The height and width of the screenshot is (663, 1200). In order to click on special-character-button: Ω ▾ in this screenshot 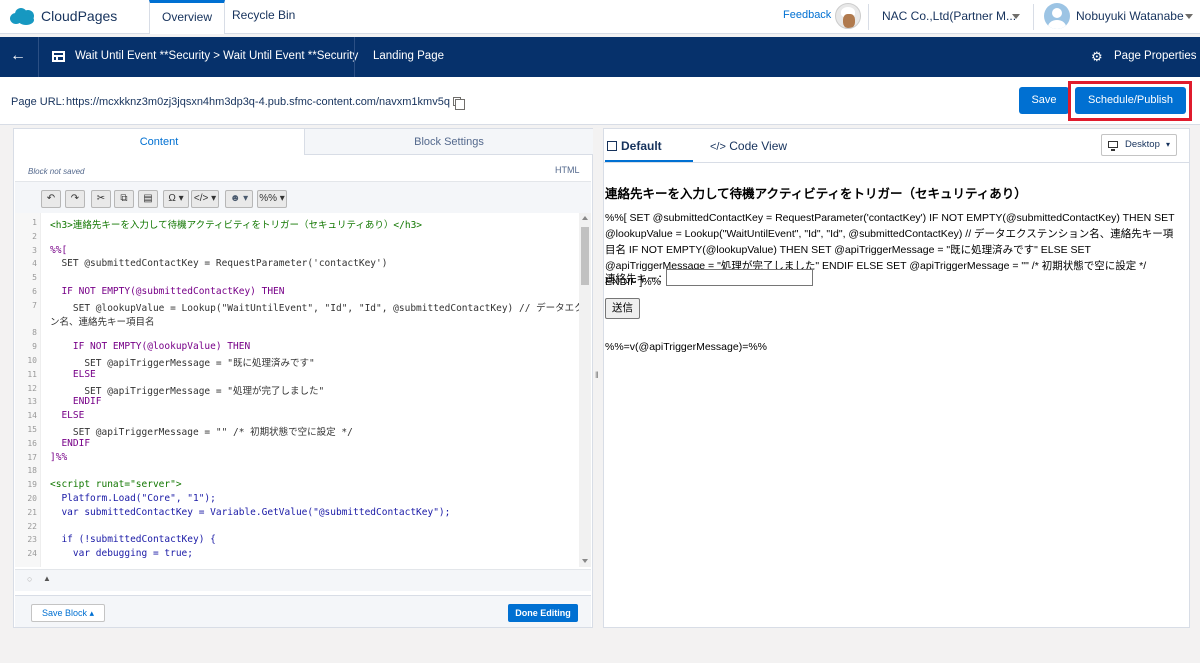, I will do `click(176, 199)`.